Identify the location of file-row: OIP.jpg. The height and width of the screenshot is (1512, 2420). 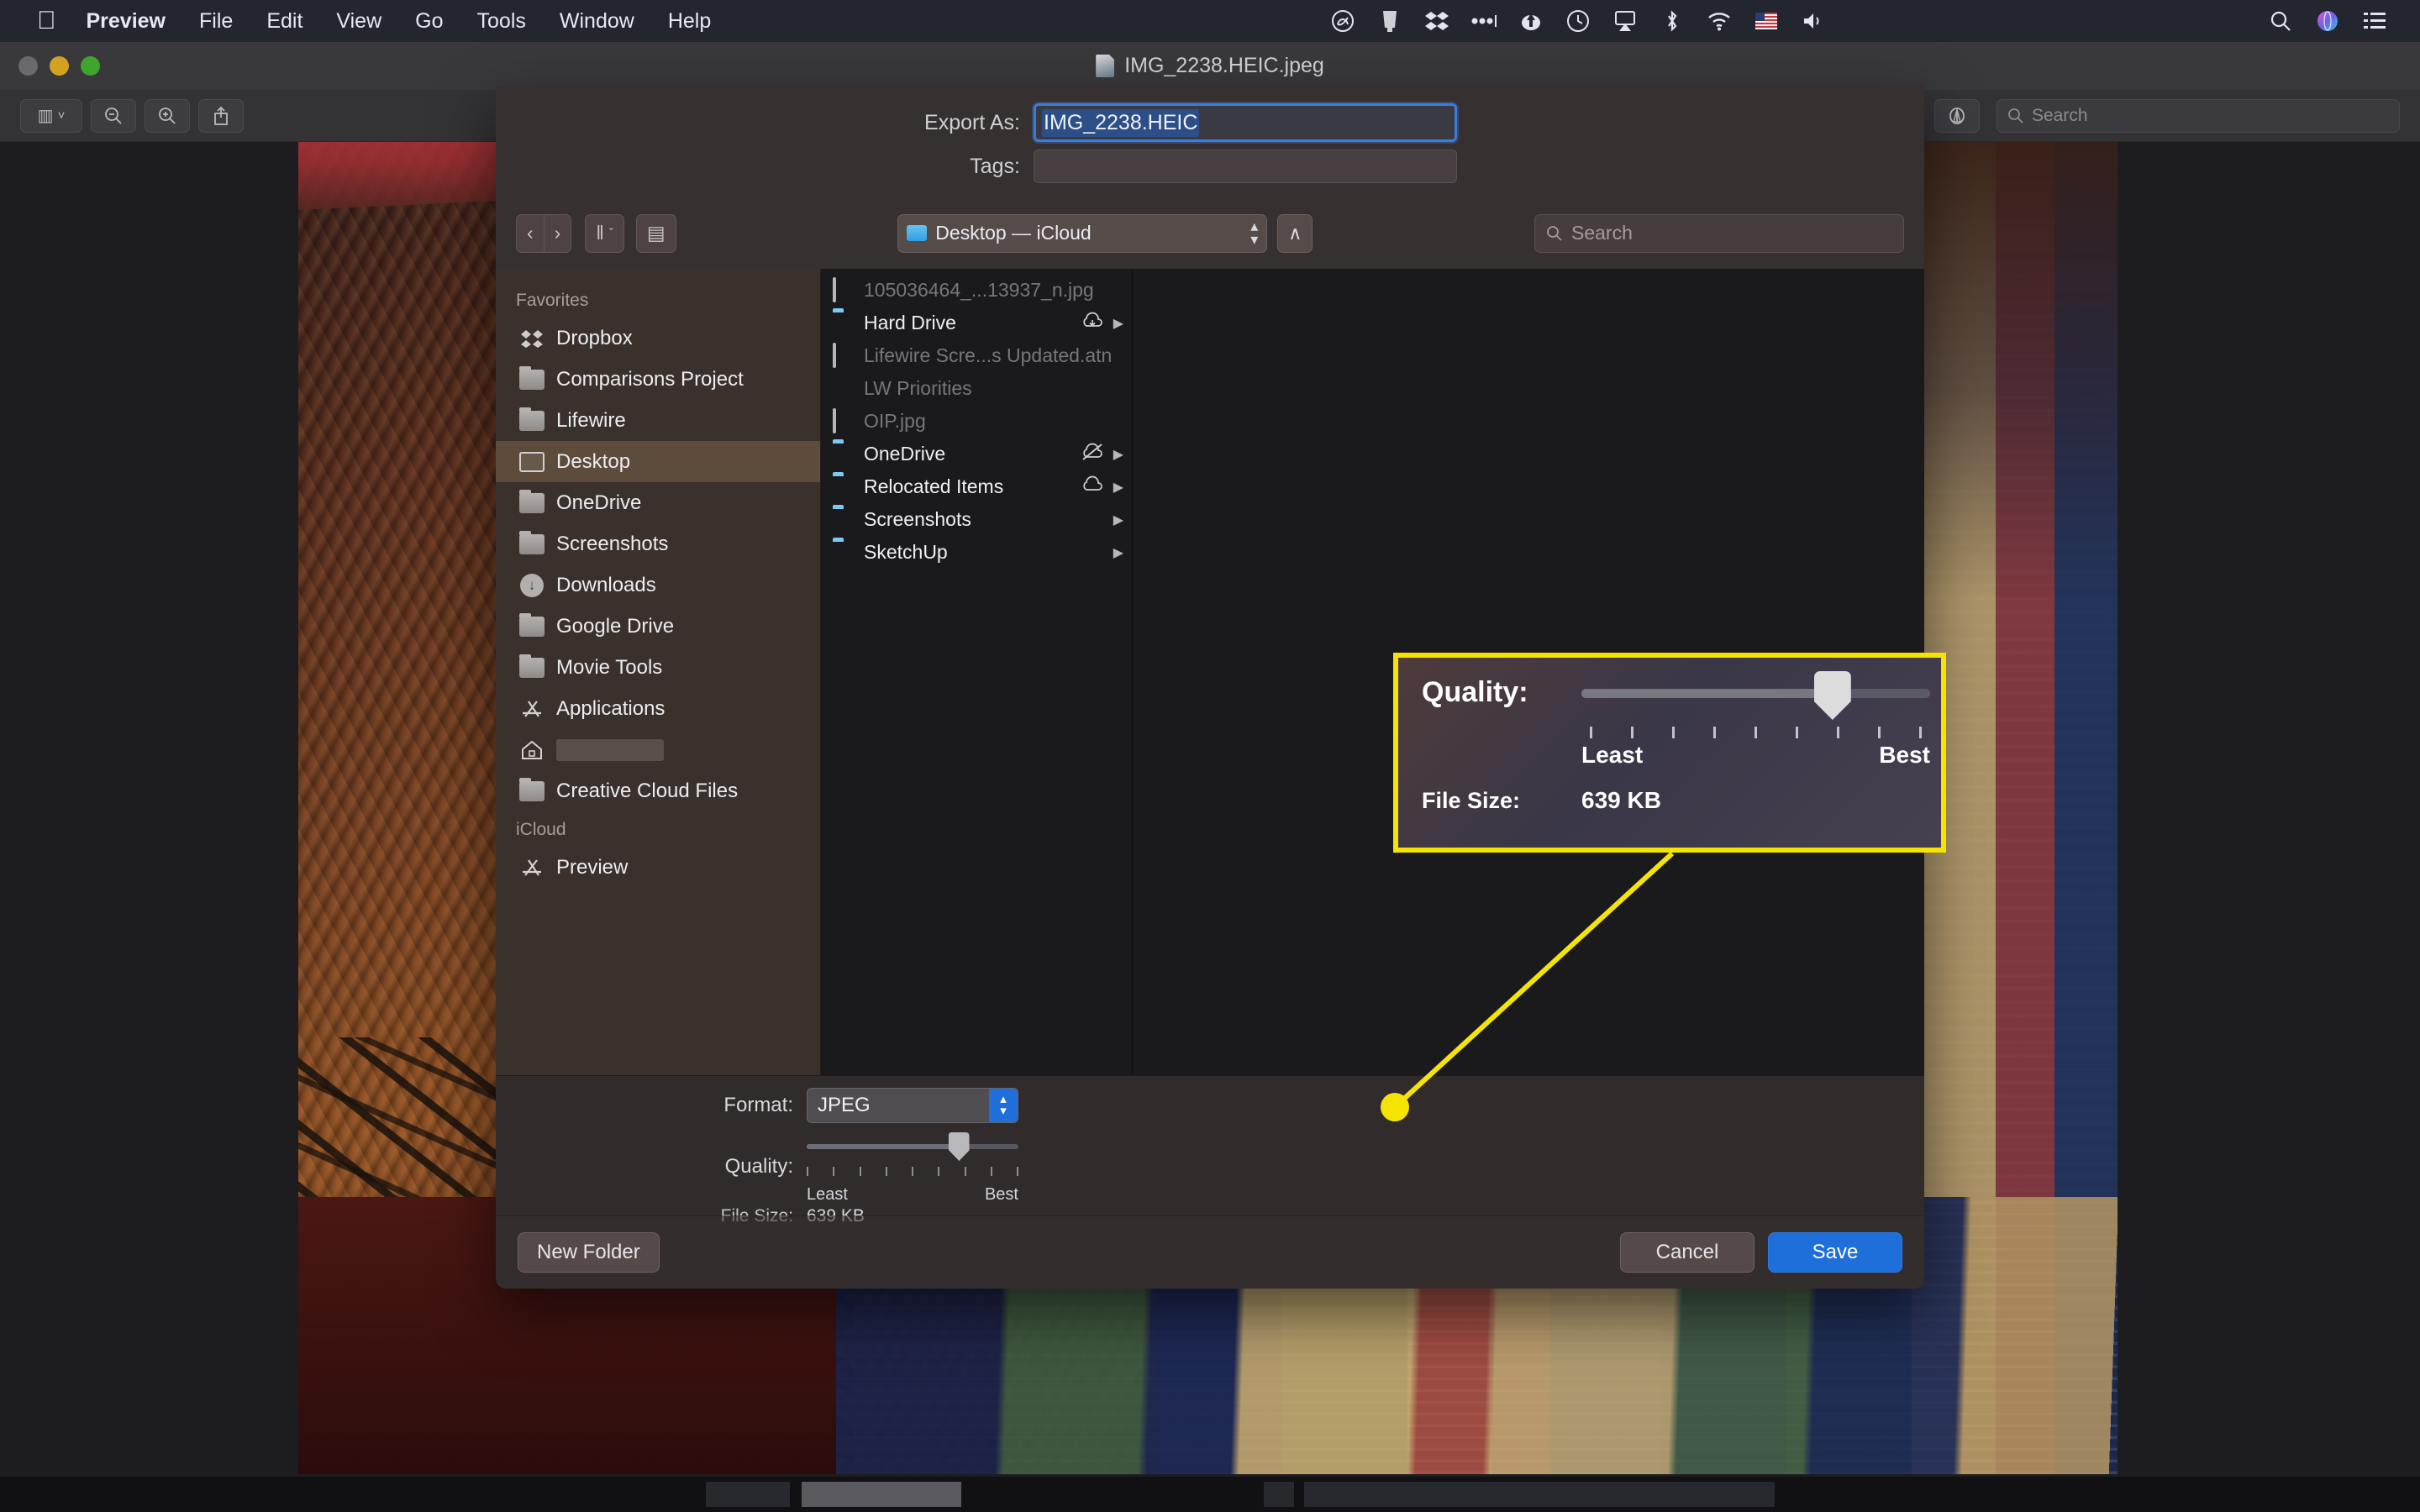
(976, 421).